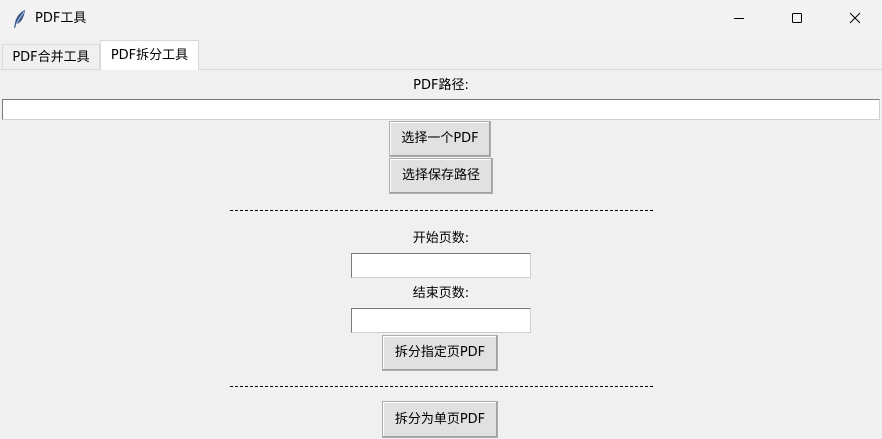 The height and width of the screenshot is (439, 882). What do you see at coordinates (441, 265) in the screenshot?
I see `start-page-input` at bounding box center [441, 265].